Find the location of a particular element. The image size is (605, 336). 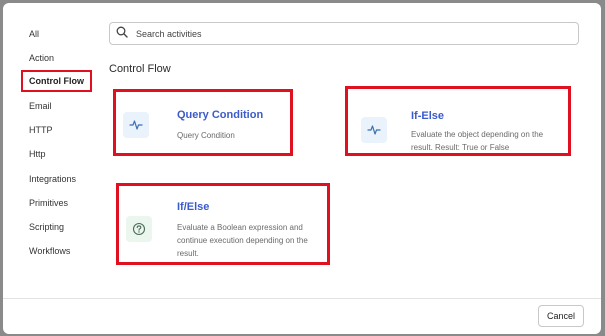

search-input is located at coordinates (336, 33).